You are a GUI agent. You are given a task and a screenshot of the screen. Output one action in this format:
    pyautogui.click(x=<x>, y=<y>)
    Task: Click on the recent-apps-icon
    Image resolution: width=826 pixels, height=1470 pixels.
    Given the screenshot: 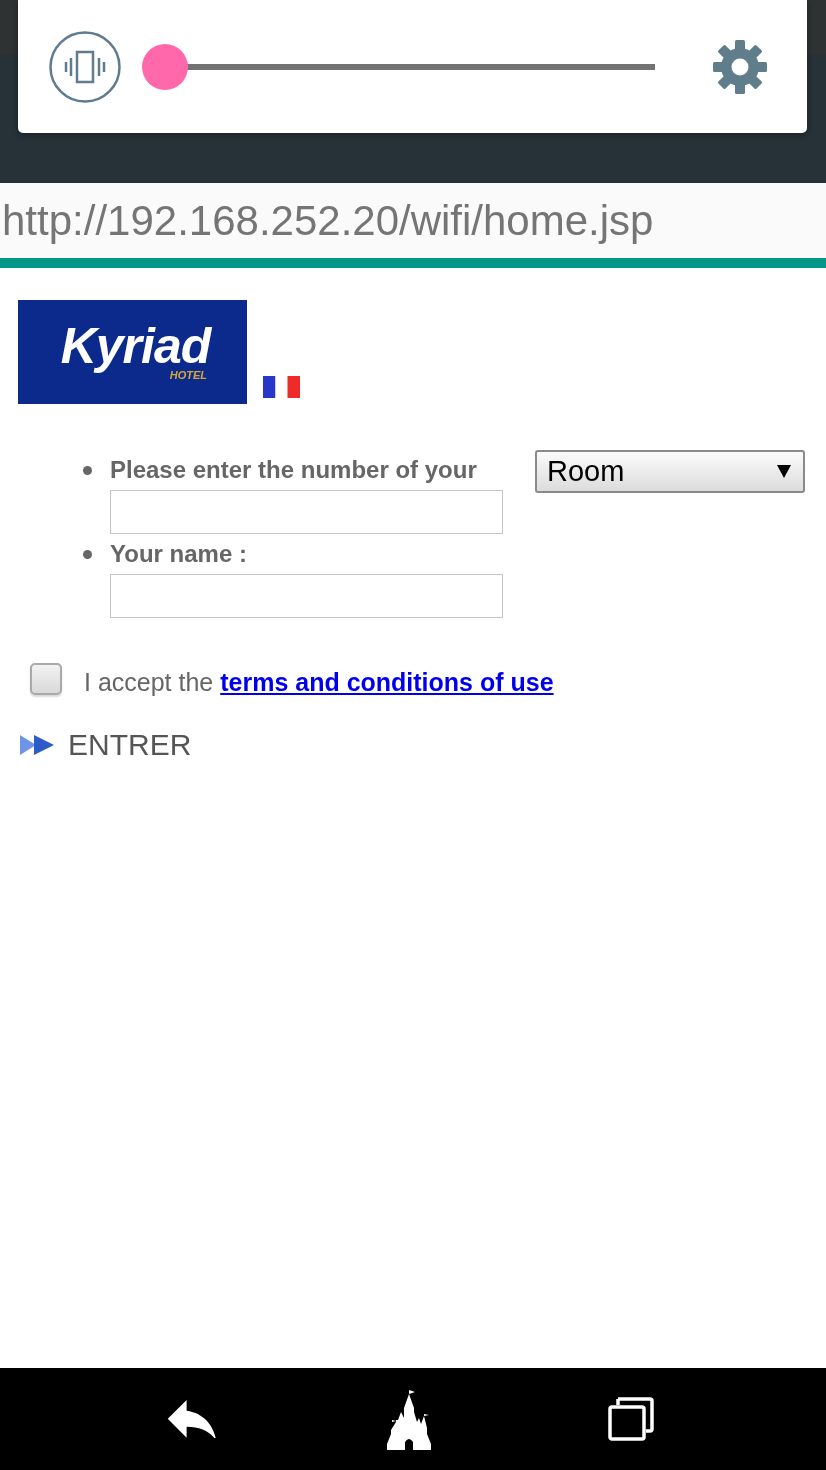 What is the action you would take?
    pyautogui.click(x=631, y=1419)
    